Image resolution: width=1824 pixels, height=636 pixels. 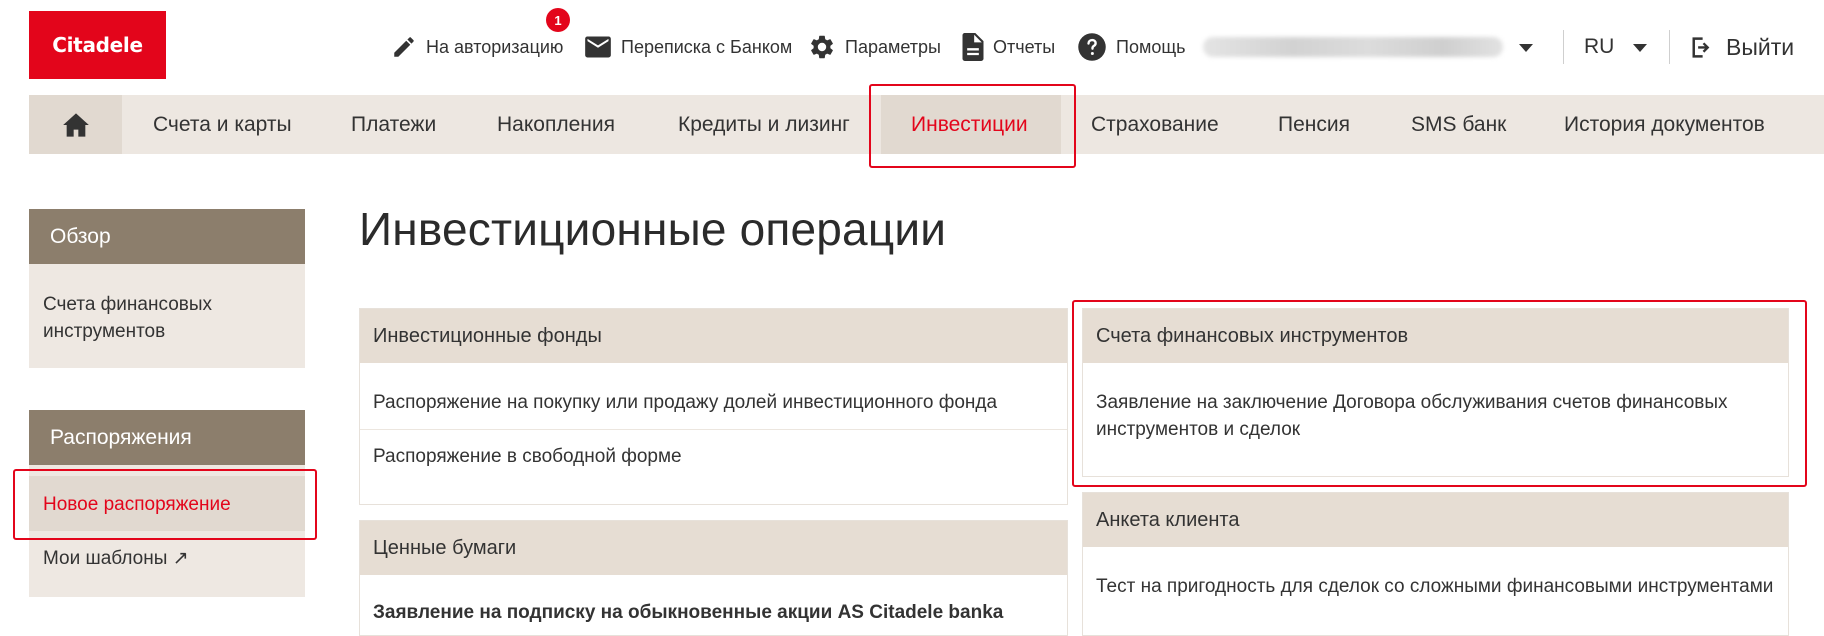 I want to click on language-label: RU, so click(x=1599, y=46).